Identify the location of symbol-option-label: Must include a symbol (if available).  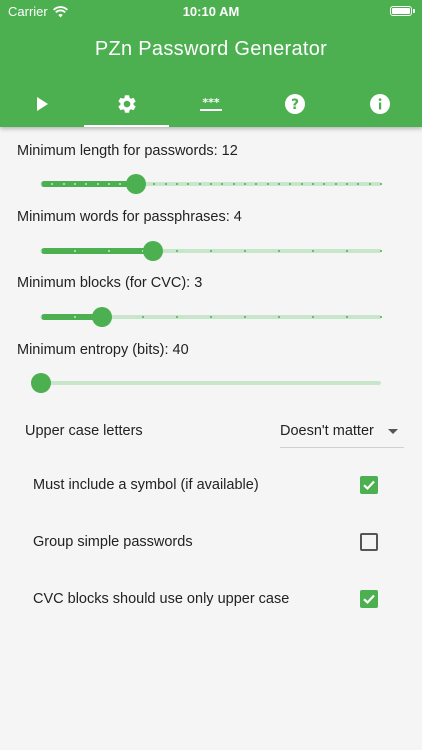
(146, 485).